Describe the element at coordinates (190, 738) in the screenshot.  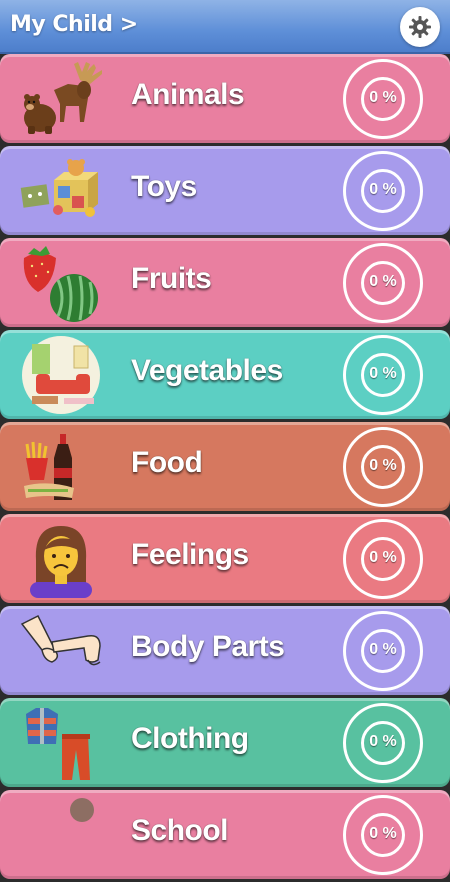
I see `category-label: Clothing` at that location.